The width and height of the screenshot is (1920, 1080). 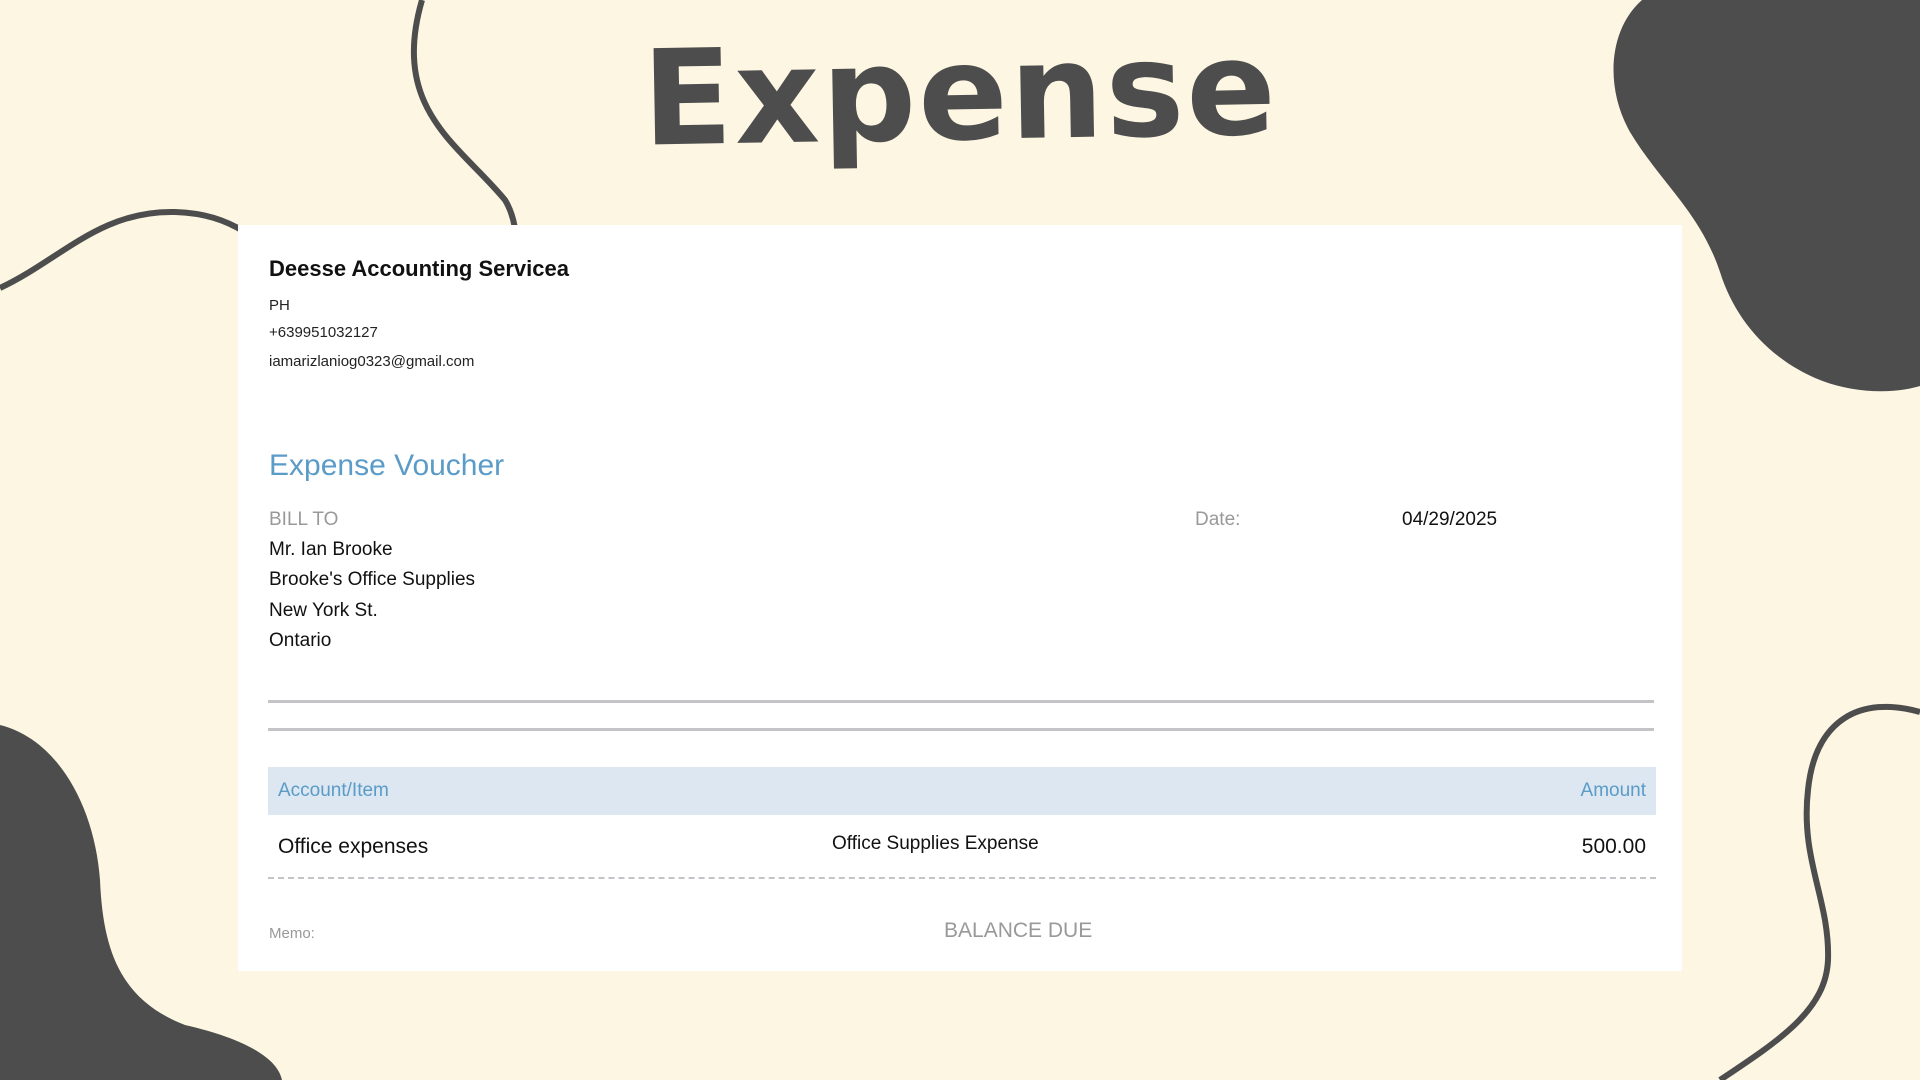 I want to click on row-amount: 500.00, so click(x=1613, y=846).